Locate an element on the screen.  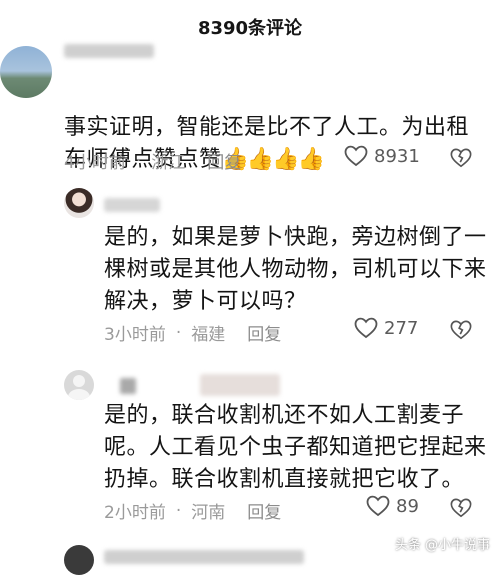
watermark: 头条 @小牛说事 is located at coordinates (442, 545).